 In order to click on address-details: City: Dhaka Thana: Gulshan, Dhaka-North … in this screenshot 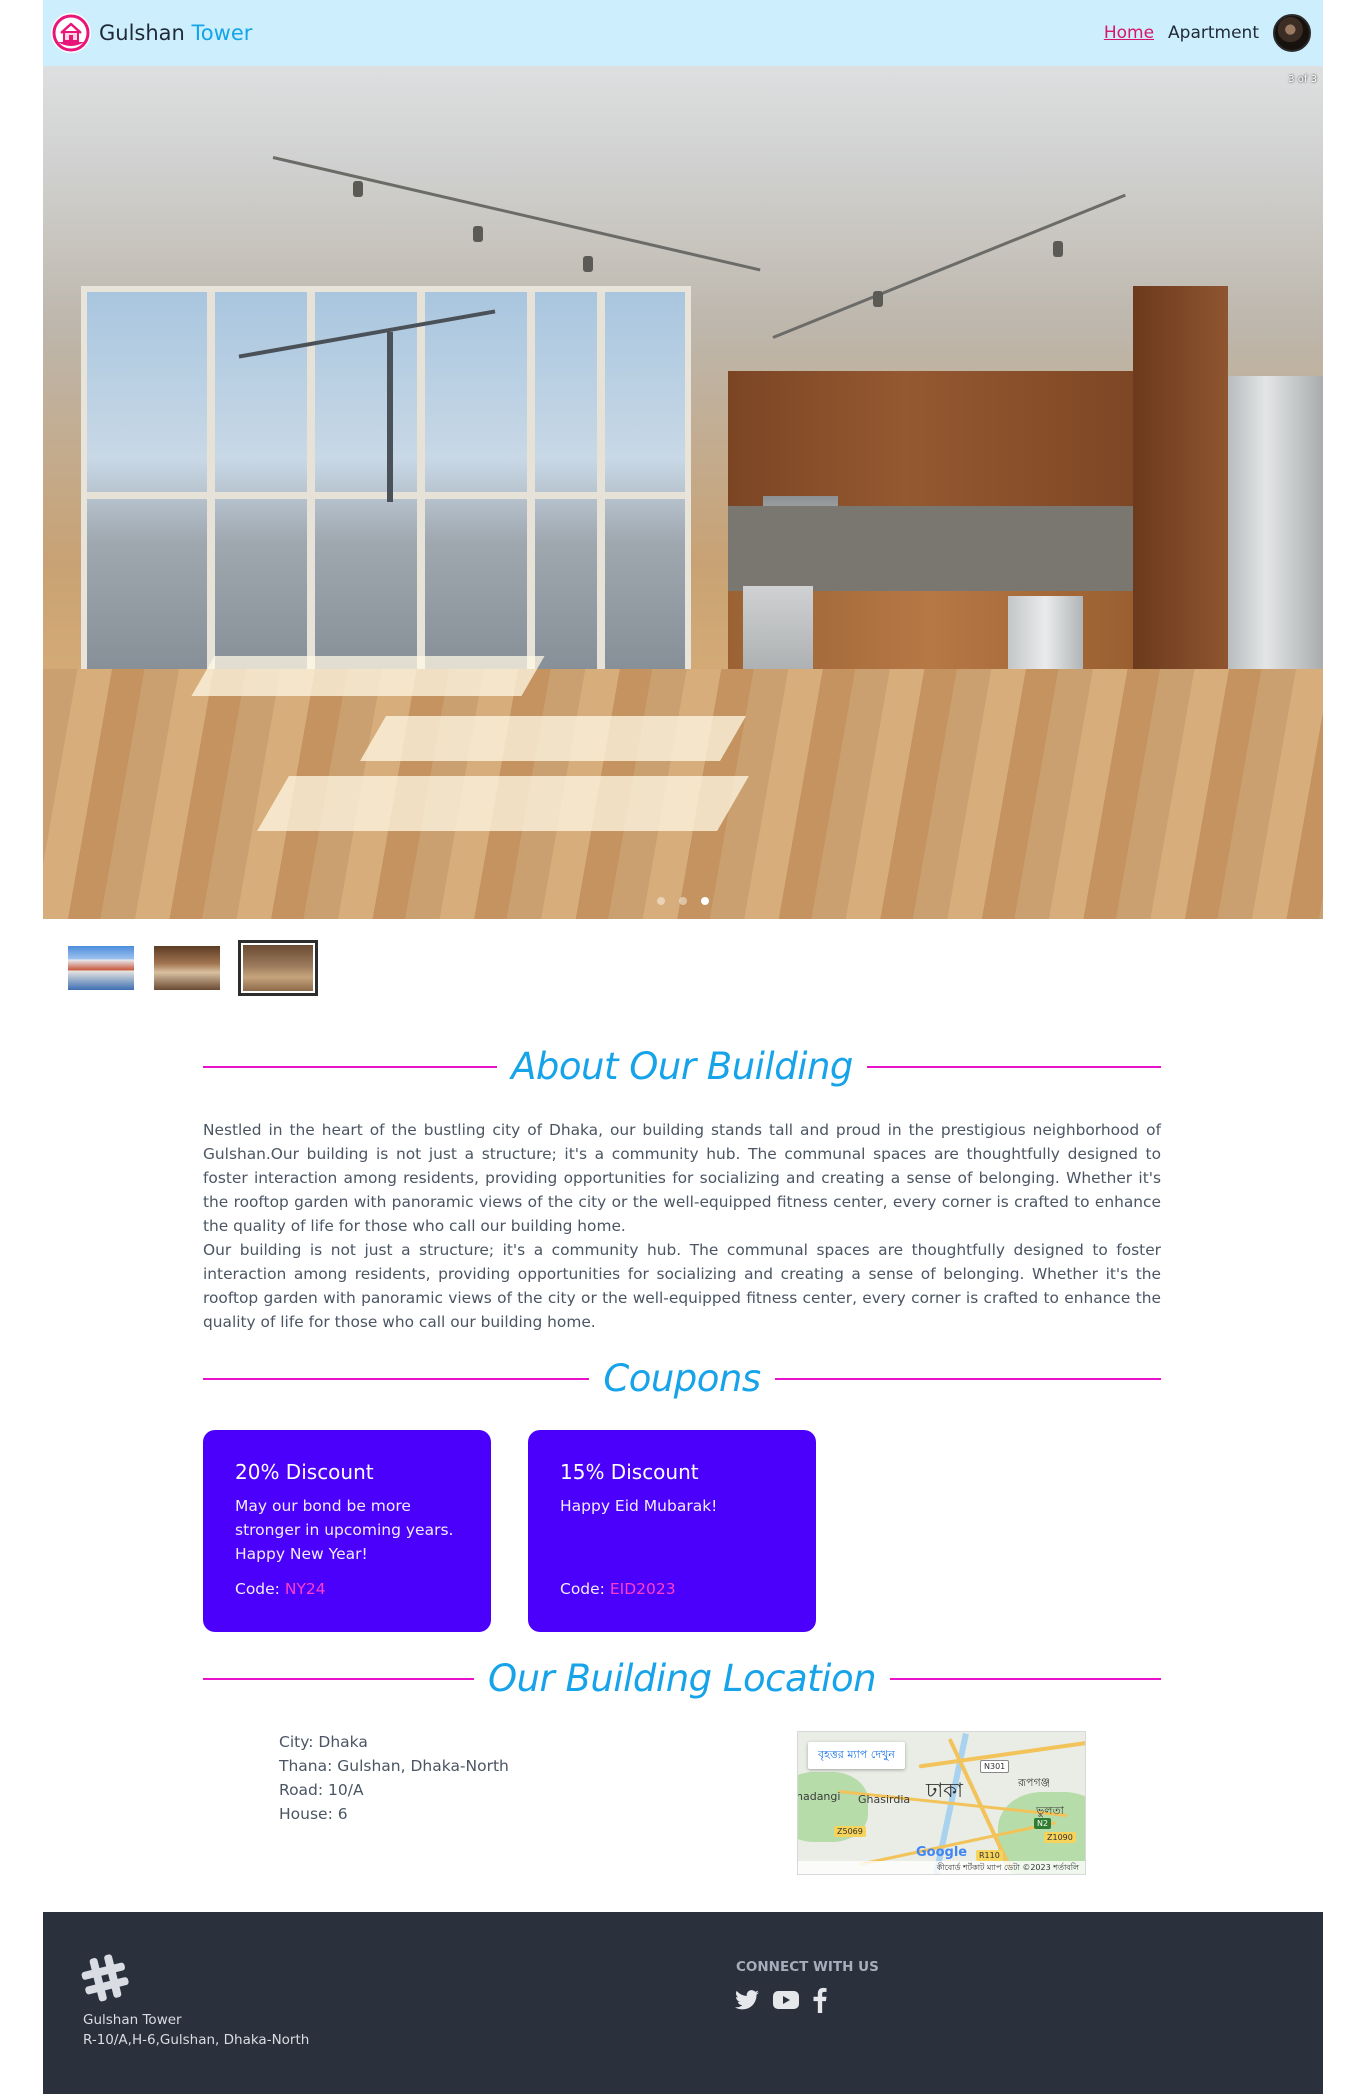, I will do `click(394, 1778)`.